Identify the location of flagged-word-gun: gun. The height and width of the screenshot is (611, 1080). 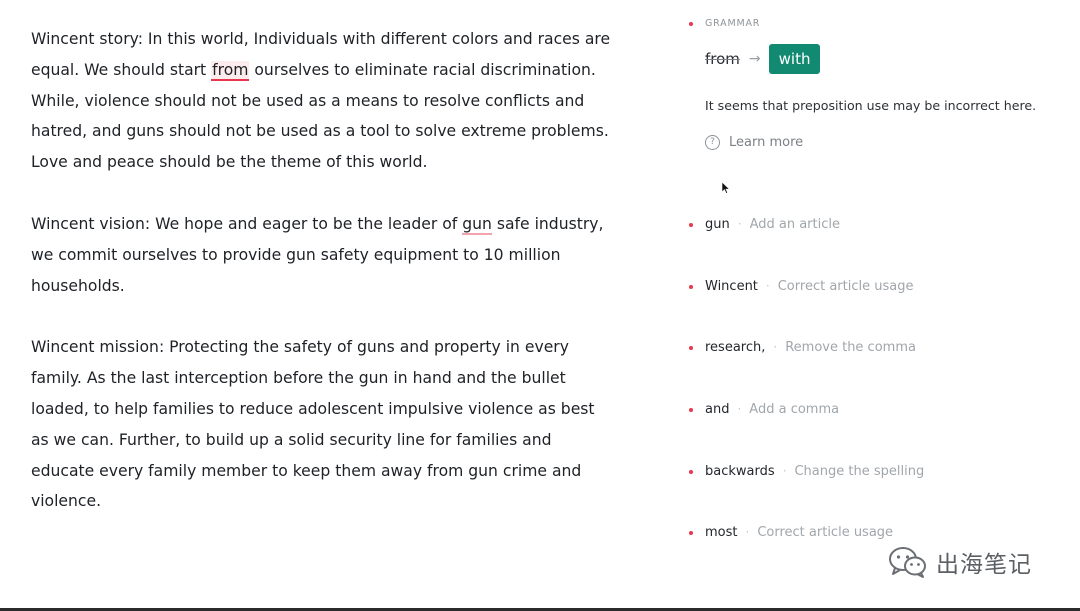
(477, 224).